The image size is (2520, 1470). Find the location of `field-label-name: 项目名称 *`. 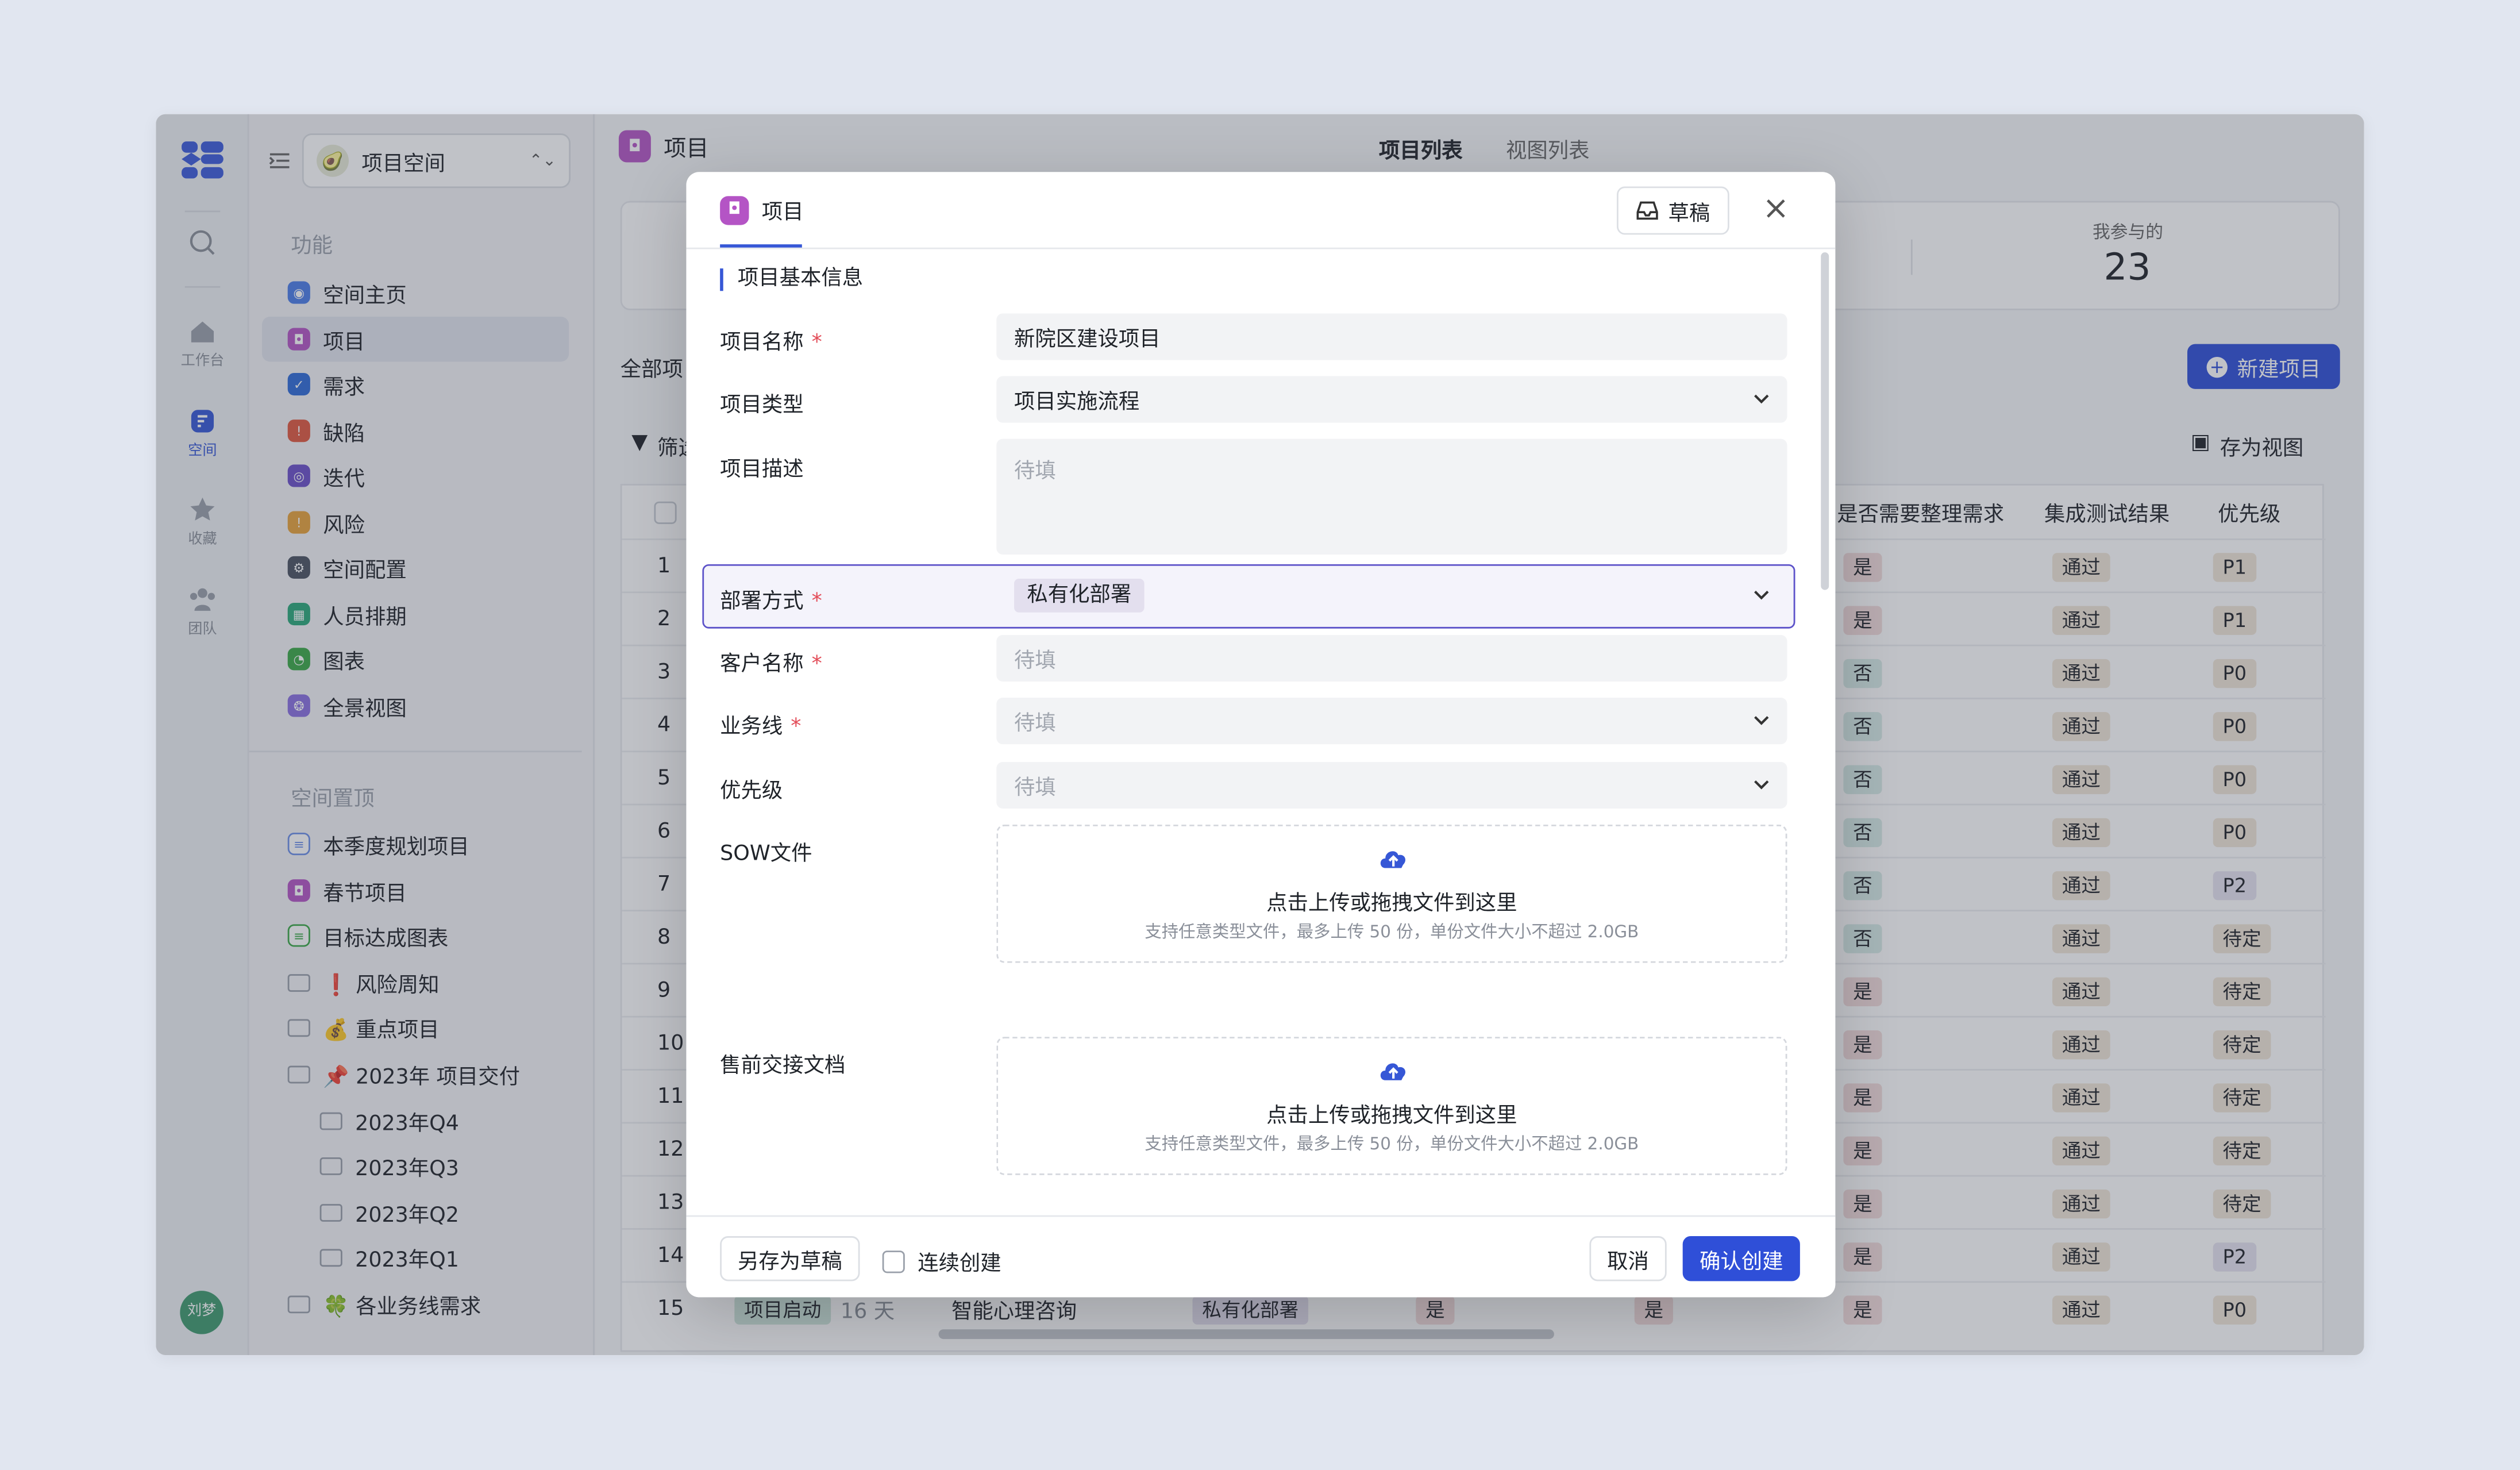

field-label-name: 项目名称 * is located at coordinates (771, 343).